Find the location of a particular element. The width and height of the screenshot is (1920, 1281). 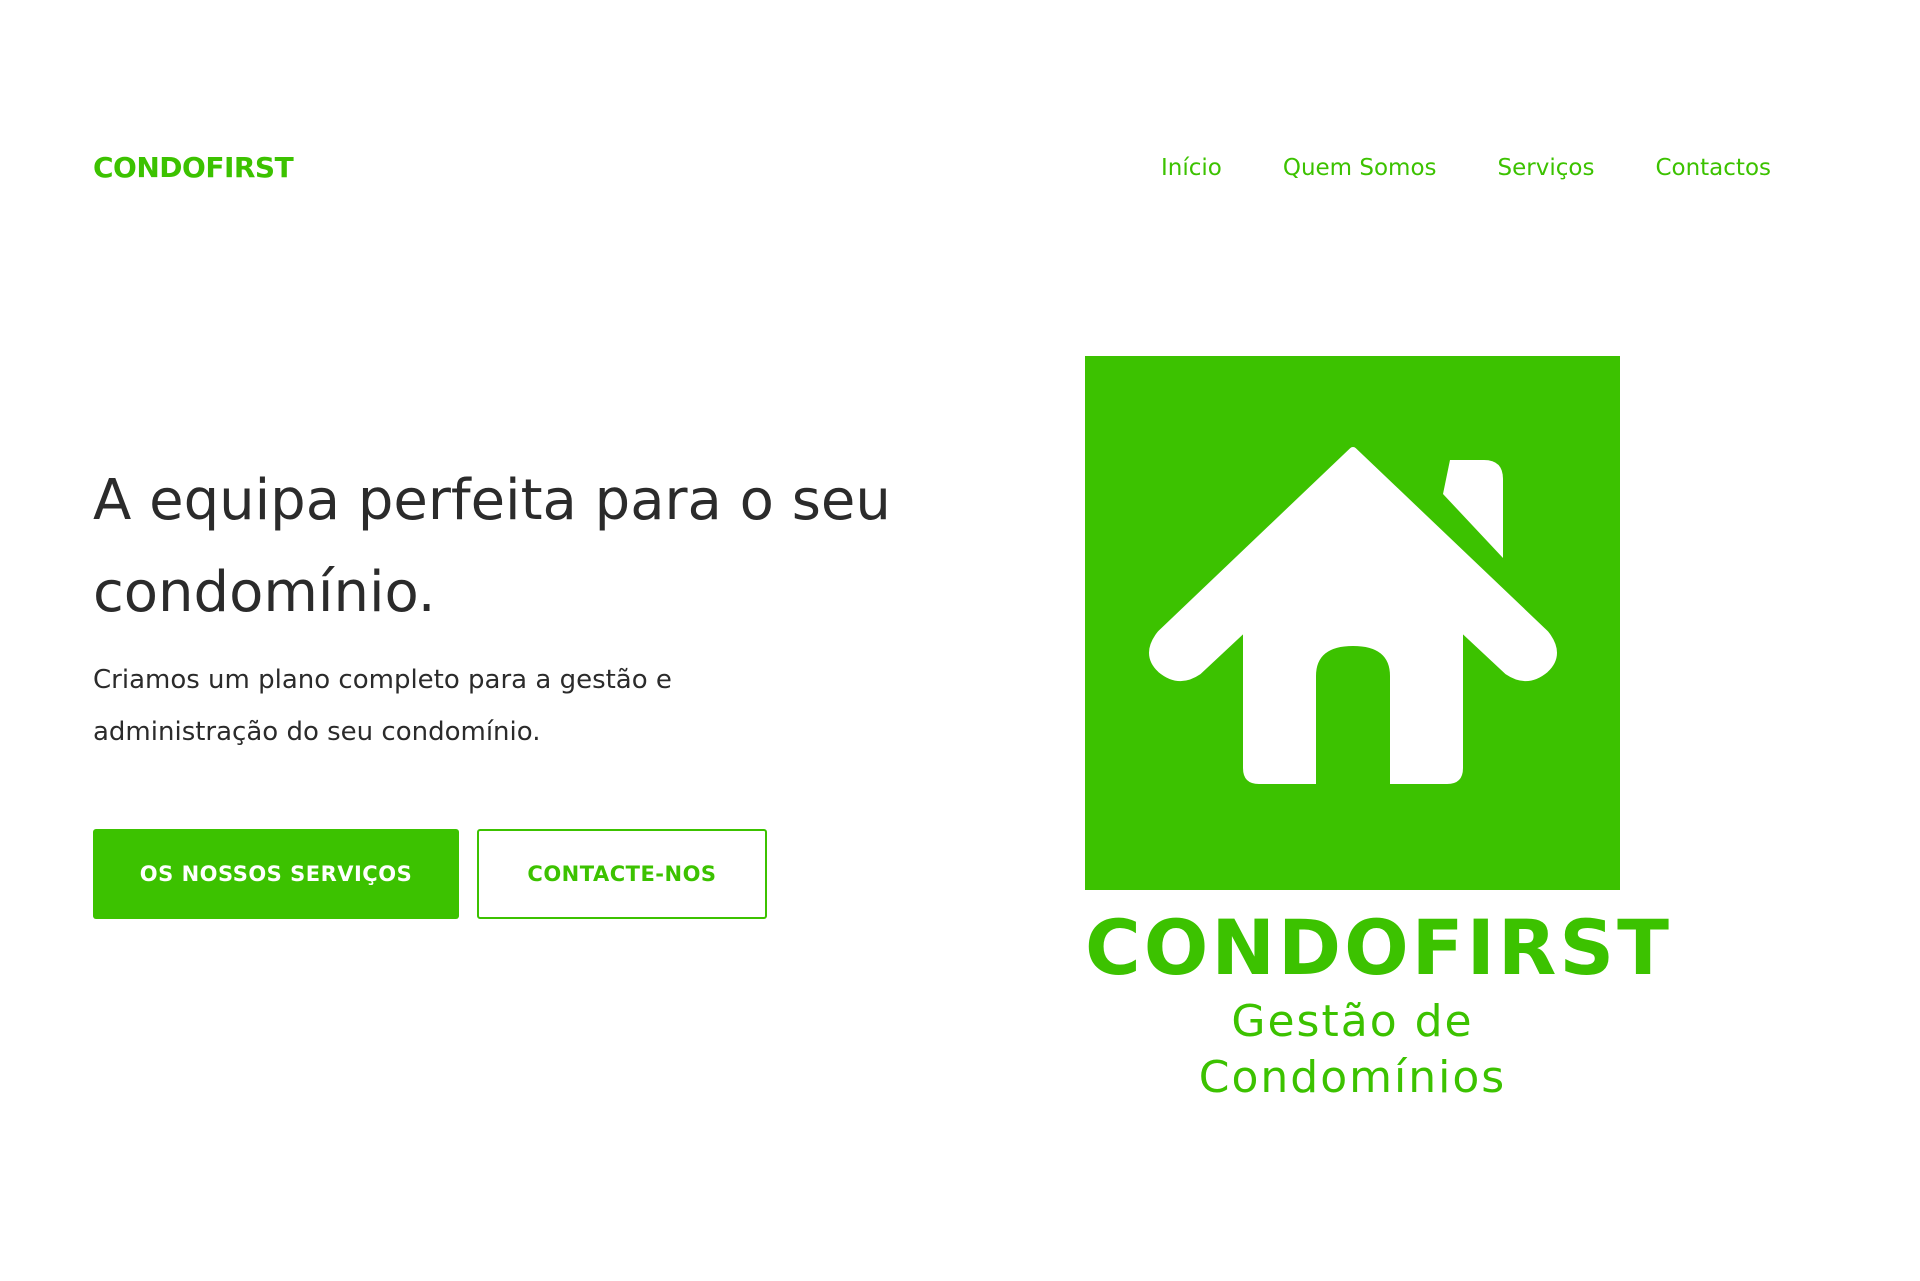

nav-item-quem-somos: Quem Somos is located at coordinates (1360, 168).